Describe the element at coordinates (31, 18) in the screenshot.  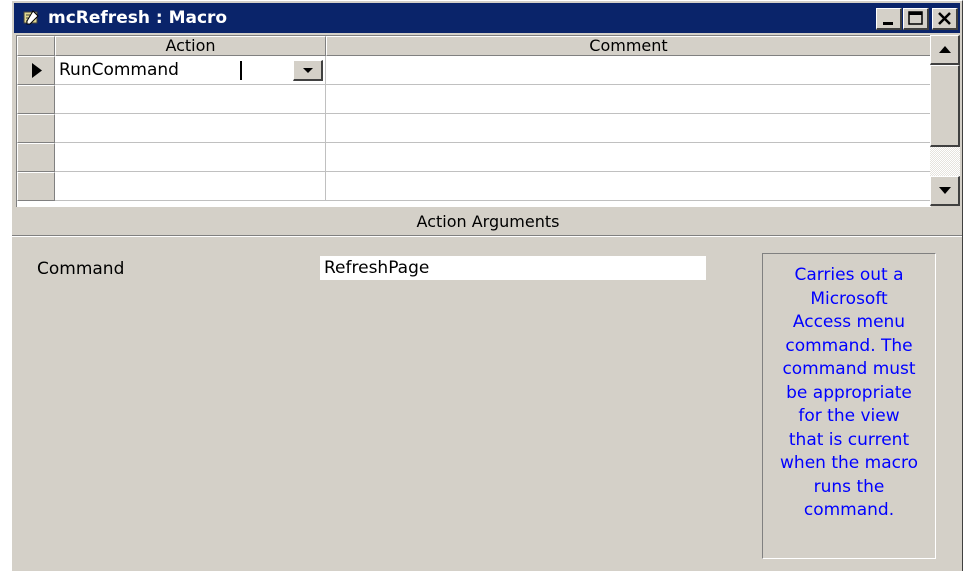
I see `macro-icon` at that location.